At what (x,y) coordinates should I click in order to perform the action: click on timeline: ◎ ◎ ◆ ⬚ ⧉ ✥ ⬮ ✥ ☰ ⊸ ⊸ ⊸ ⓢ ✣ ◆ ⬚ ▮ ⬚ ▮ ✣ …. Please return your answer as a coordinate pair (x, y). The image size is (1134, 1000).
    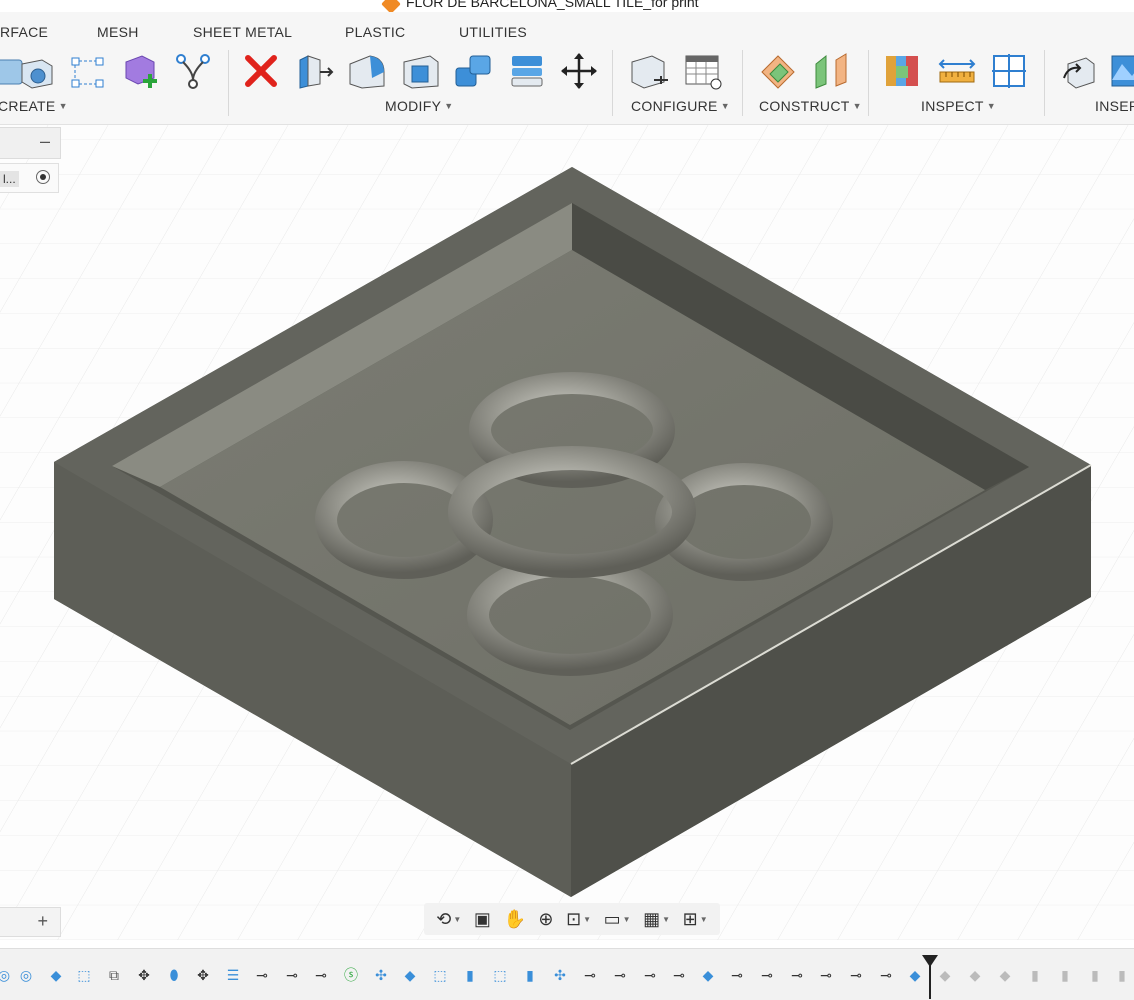
    Looking at the image, I should click on (567, 974).